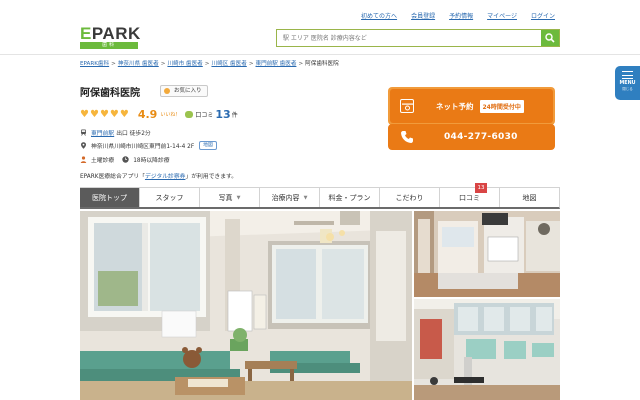 The width and height of the screenshot is (640, 400). I want to click on clock-icon, so click(125, 159).